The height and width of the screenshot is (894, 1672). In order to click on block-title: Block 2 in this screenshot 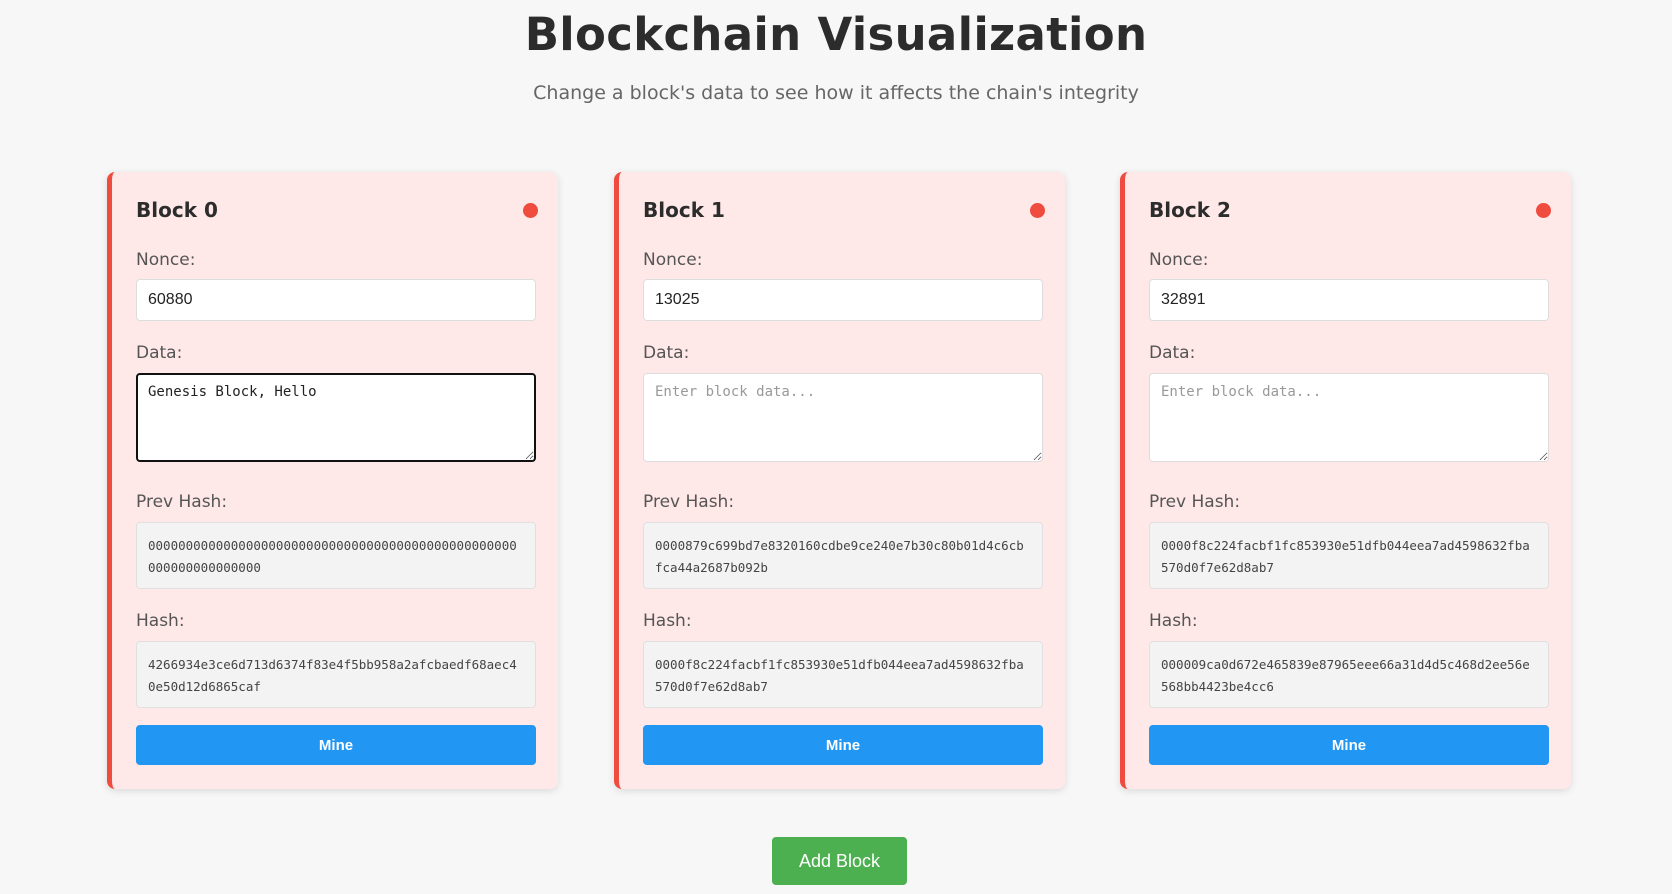, I will do `click(1190, 210)`.